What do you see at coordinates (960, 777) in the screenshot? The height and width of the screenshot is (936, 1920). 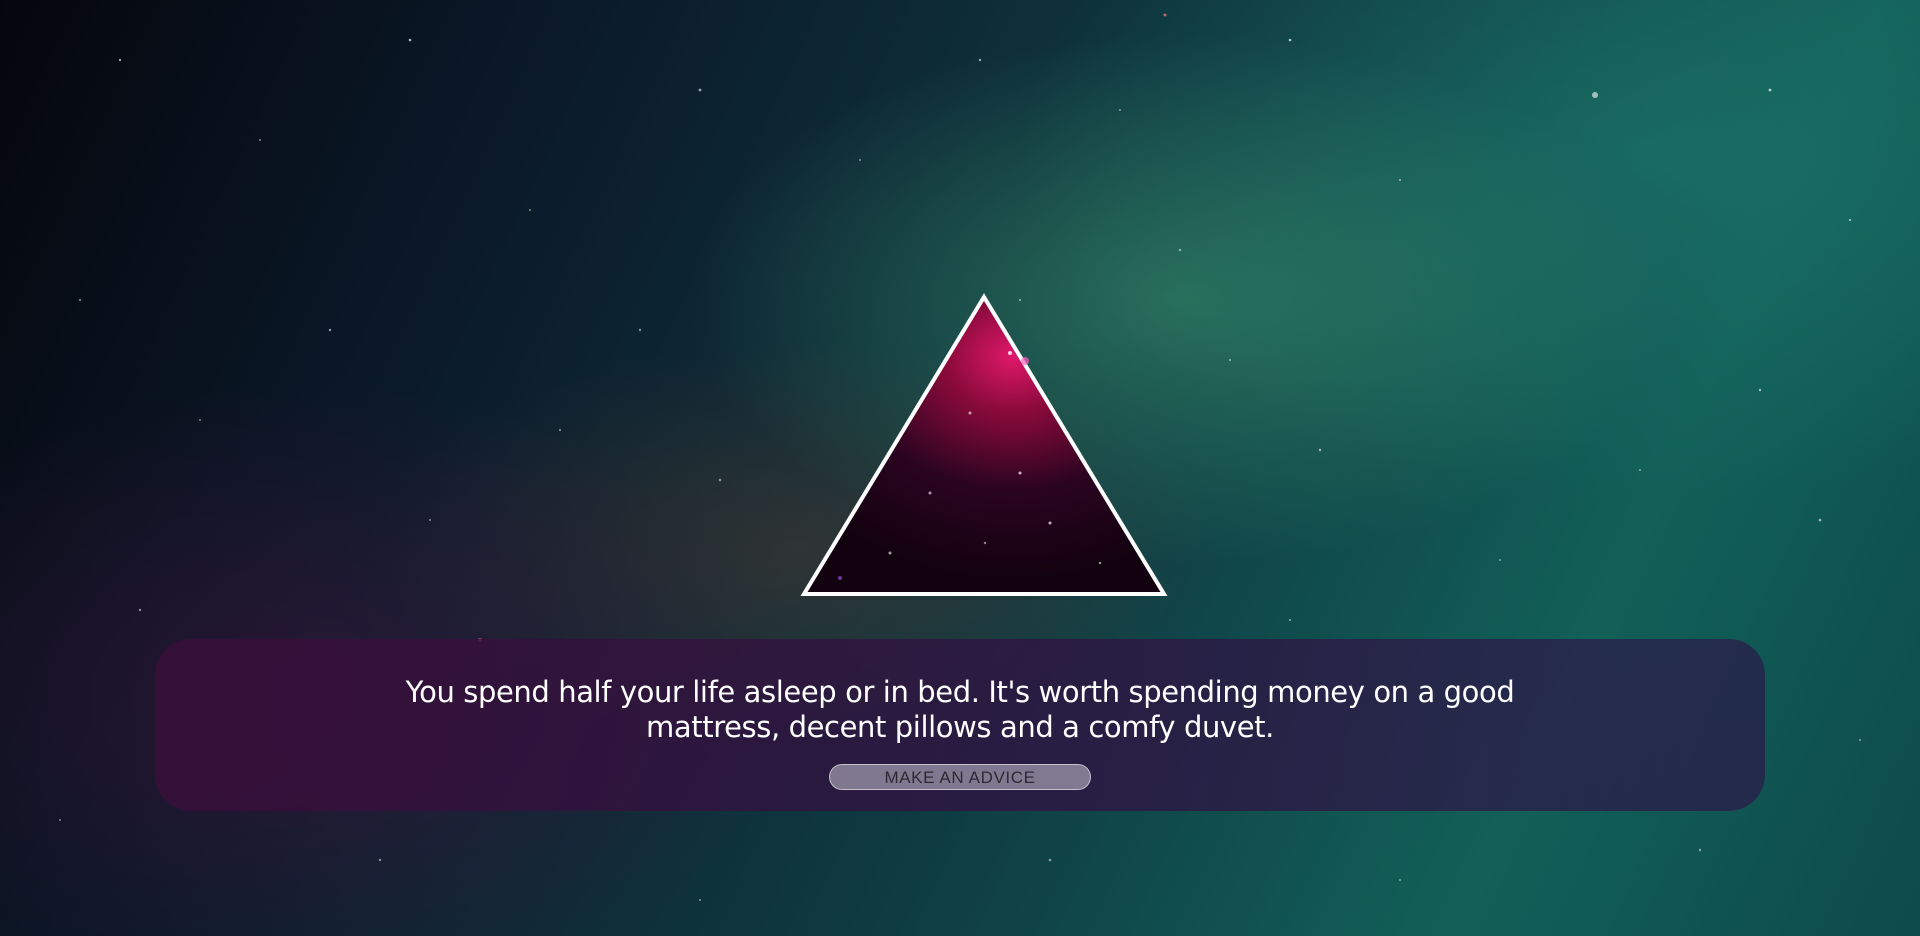 I see `make-advice-button: MAKE AN ADVICE` at bounding box center [960, 777].